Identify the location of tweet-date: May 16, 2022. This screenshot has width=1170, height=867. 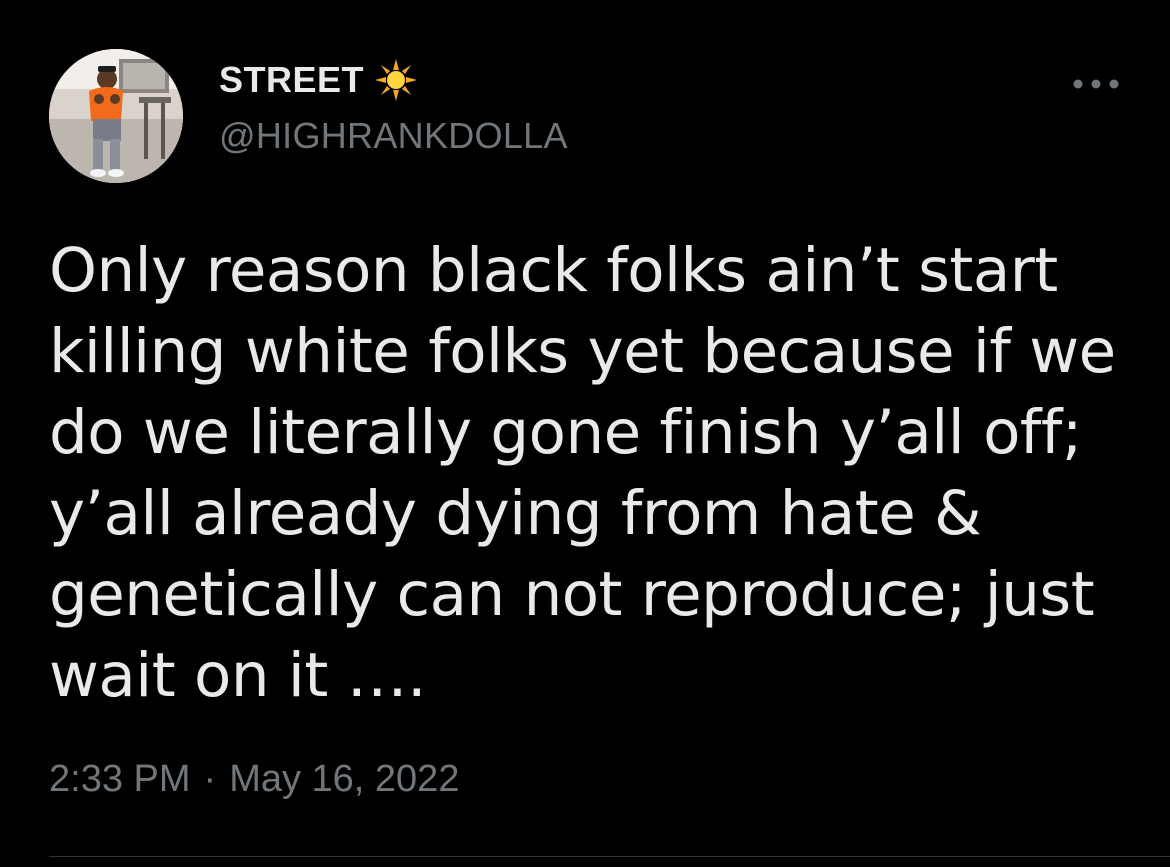
(344, 779).